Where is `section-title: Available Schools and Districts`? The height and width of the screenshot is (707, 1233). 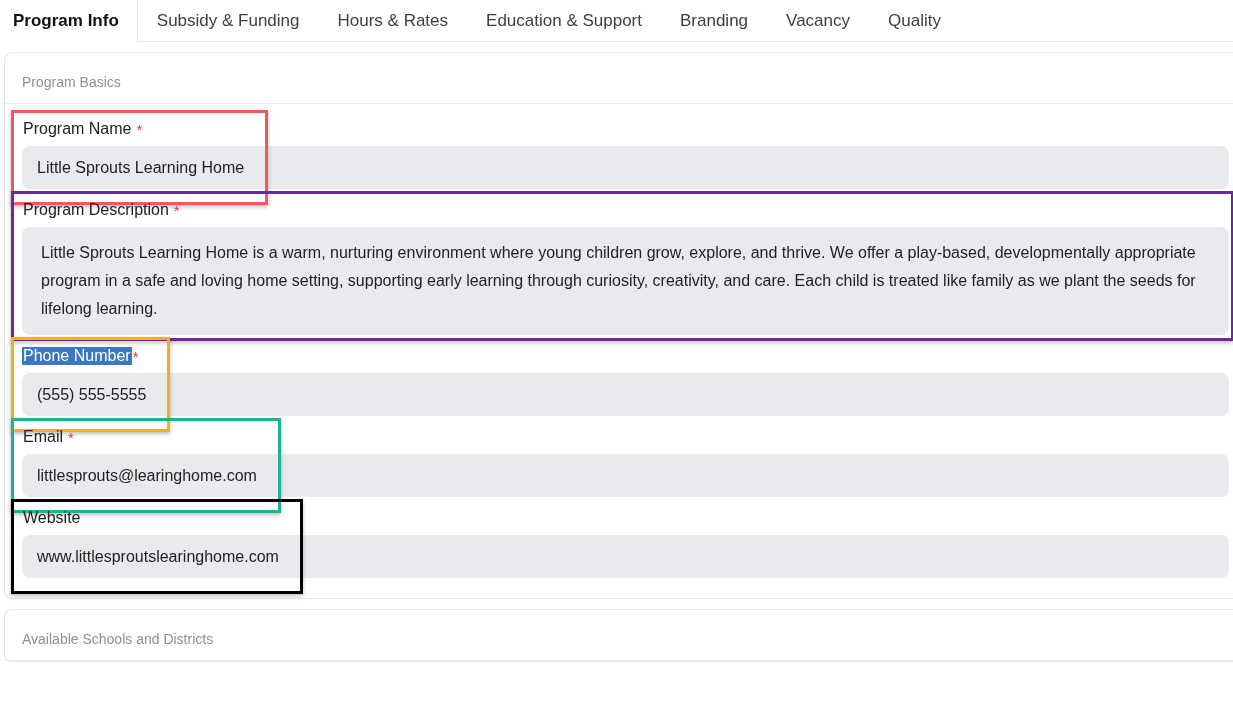 section-title: Available Schools and Districts is located at coordinates (118, 639).